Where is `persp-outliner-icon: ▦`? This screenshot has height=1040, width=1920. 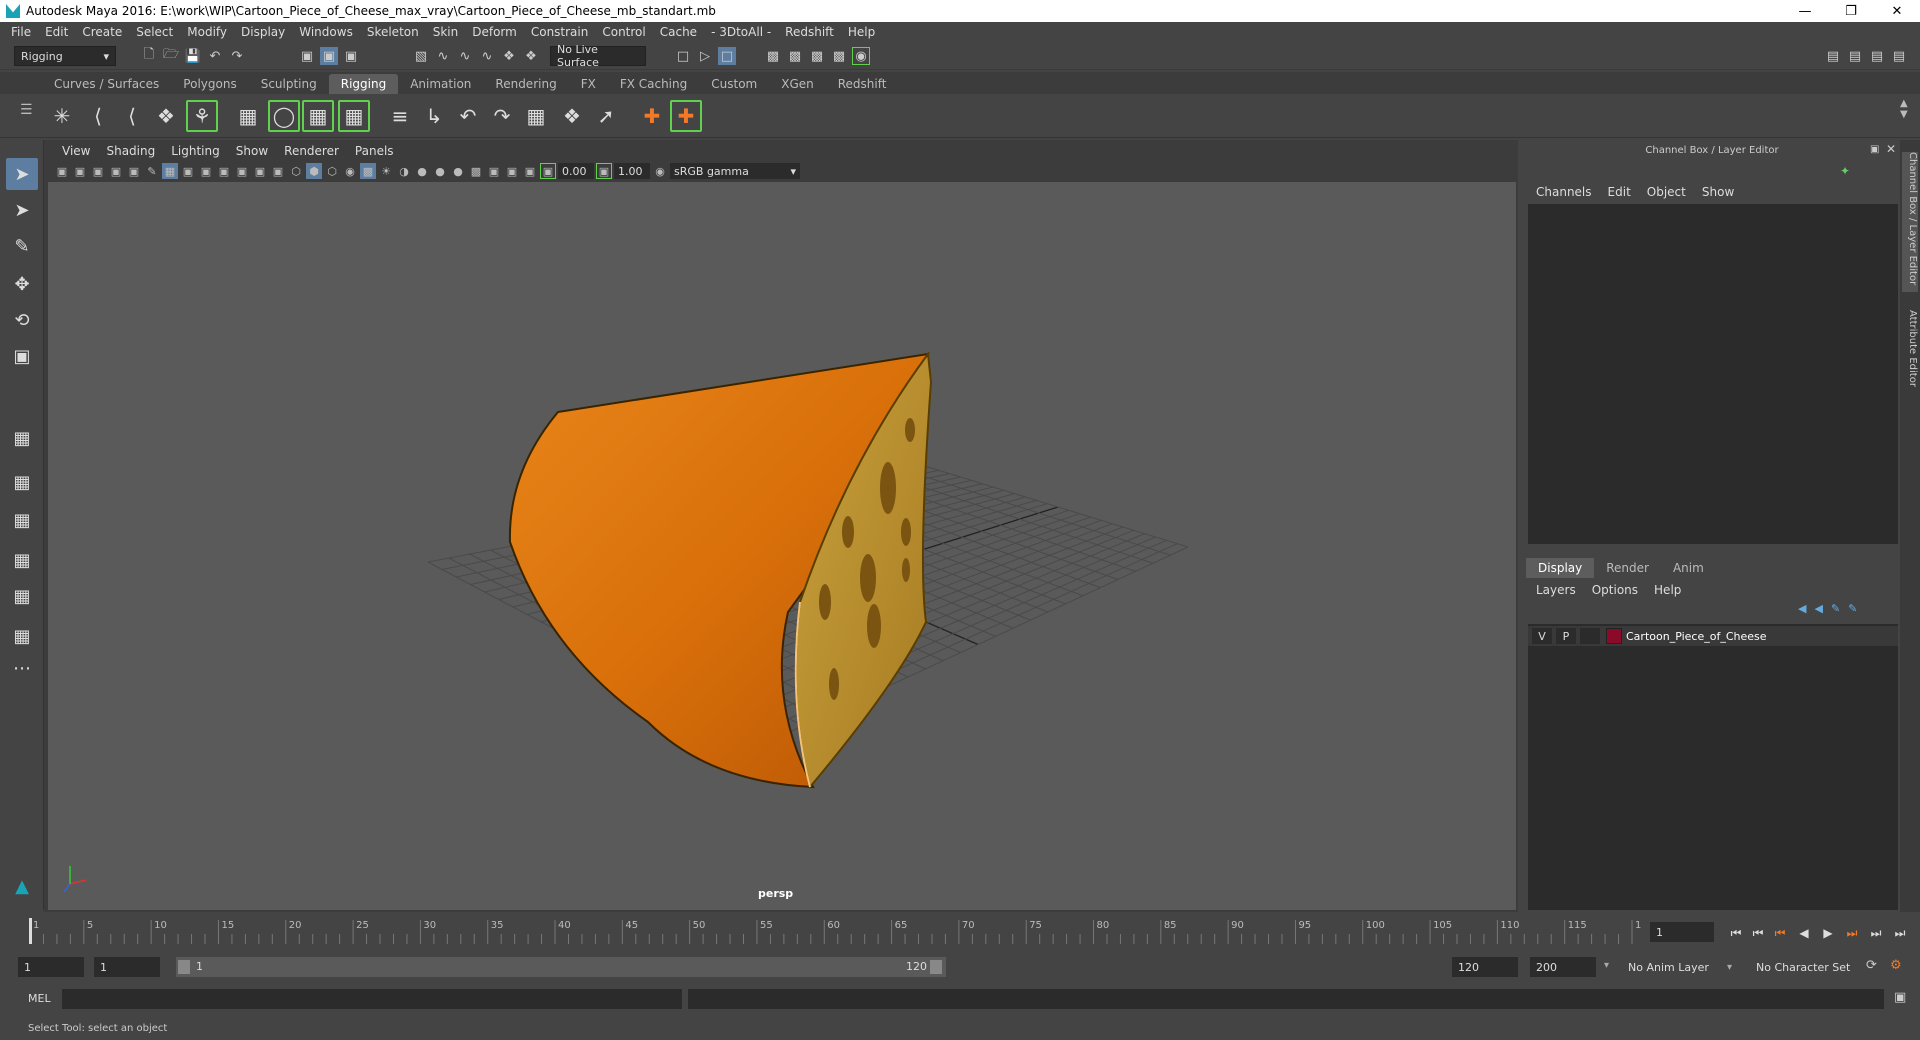 persp-outliner-icon: ▦ is located at coordinates (22, 560).